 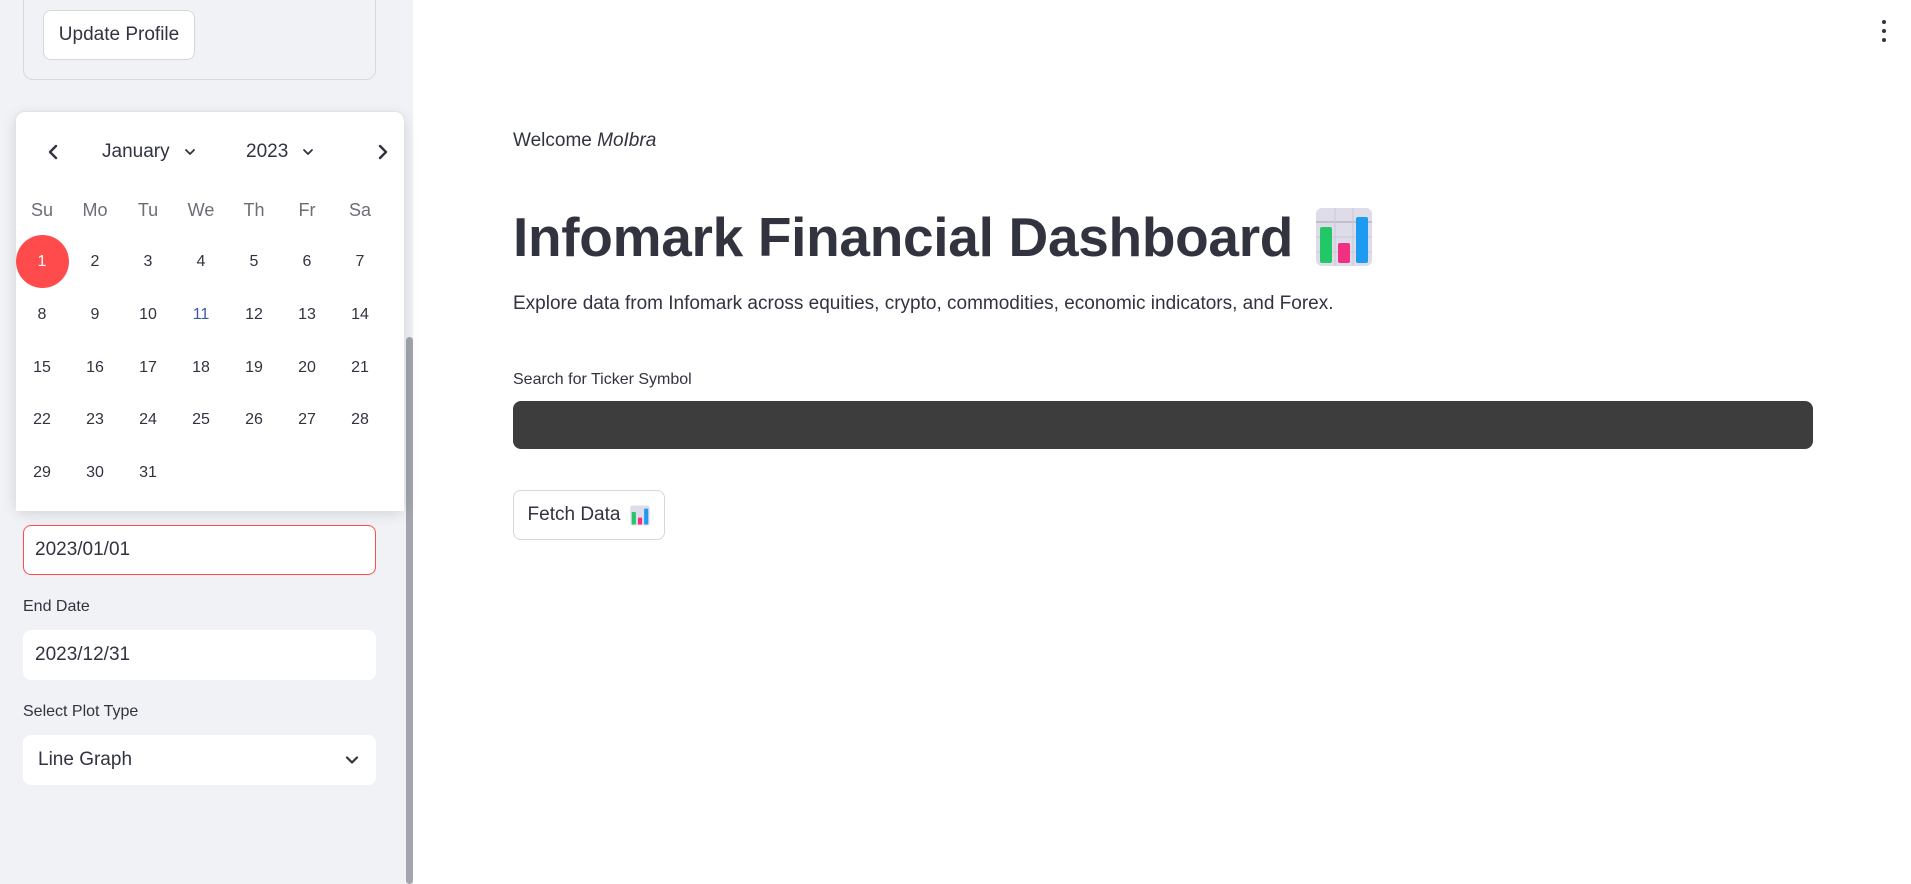 I want to click on fetch-data-button: Fetch Data, so click(x=589, y=515).